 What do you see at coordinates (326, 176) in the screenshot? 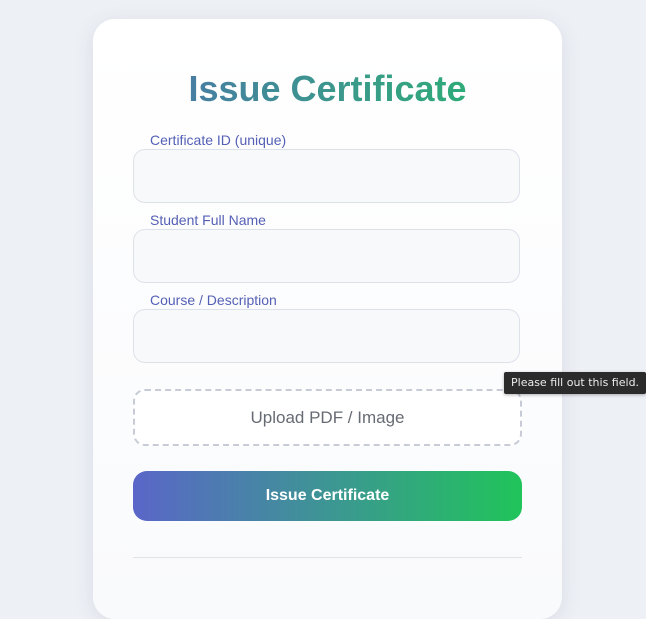
I see `certificate-id-input` at bounding box center [326, 176].